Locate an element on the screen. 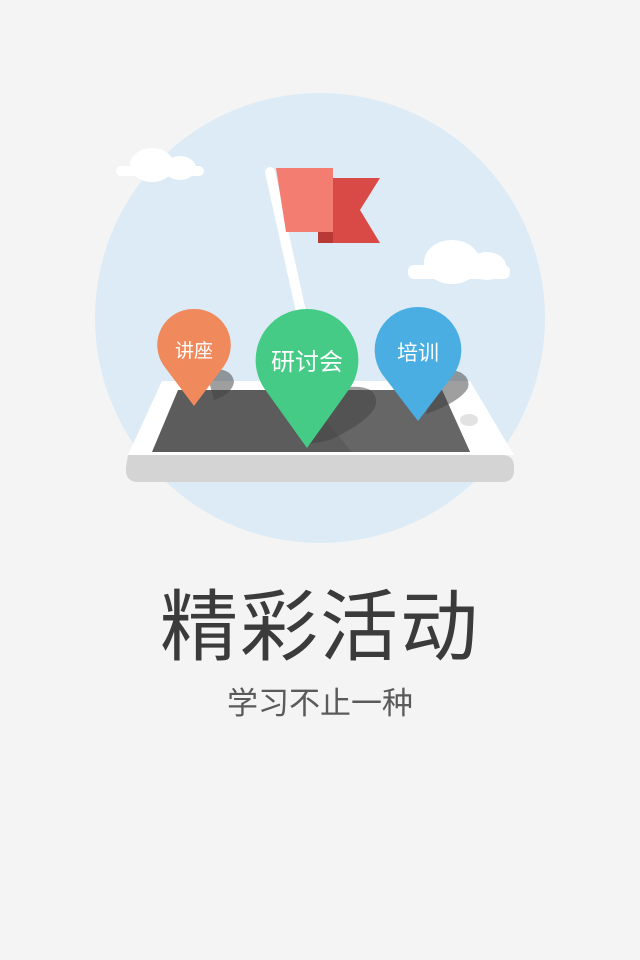 The width and height of the screenshot is (640, 960). pin-label: 讲座 is located at coordinates (194, 351).